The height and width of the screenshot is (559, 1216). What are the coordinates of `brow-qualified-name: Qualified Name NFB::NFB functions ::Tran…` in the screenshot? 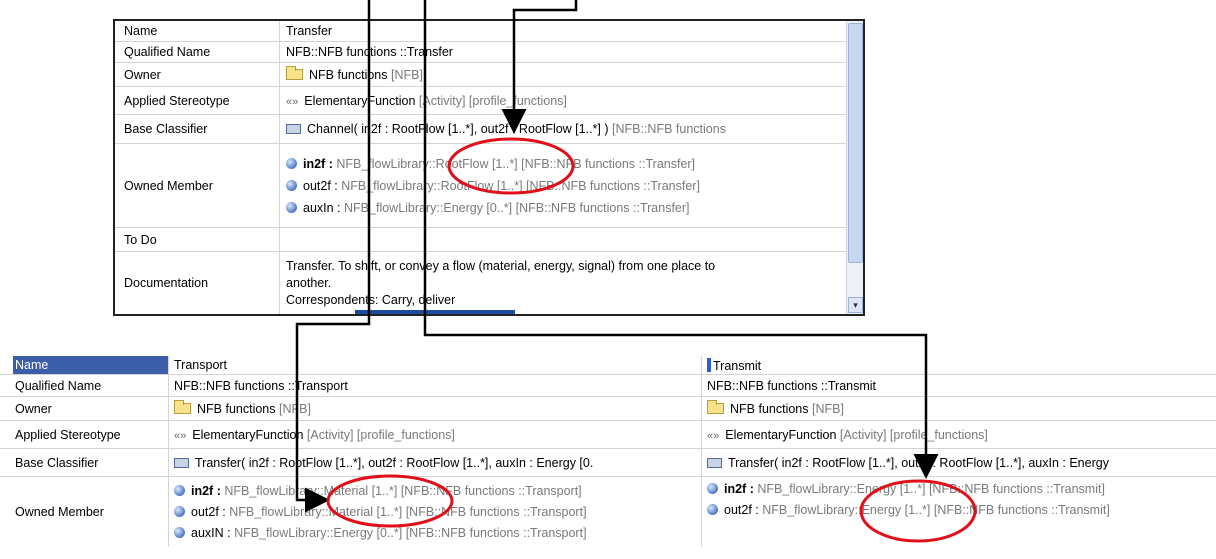 It's located at (608, 386).